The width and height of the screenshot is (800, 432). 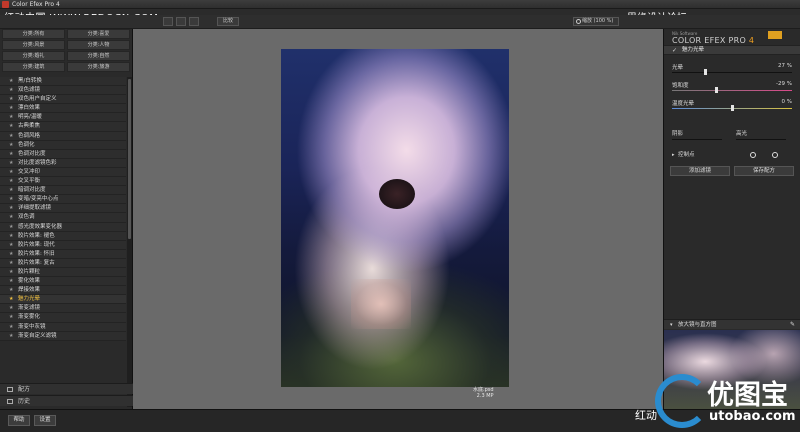 I want to click on recipes-section: 配方, so click(x=66, y=388).